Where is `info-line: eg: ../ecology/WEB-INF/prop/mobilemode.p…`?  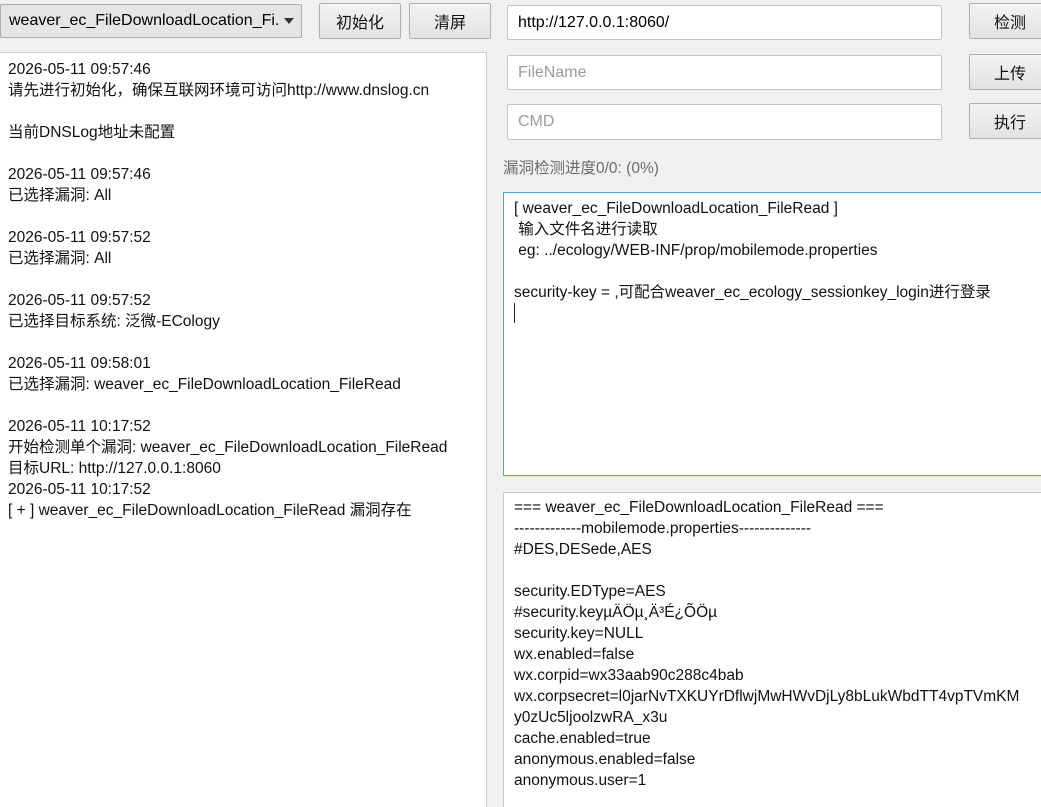
info-line: eg: ../ecology/WEB-INF/prop/mobilemode.p… is located at coordinates (696, 250).